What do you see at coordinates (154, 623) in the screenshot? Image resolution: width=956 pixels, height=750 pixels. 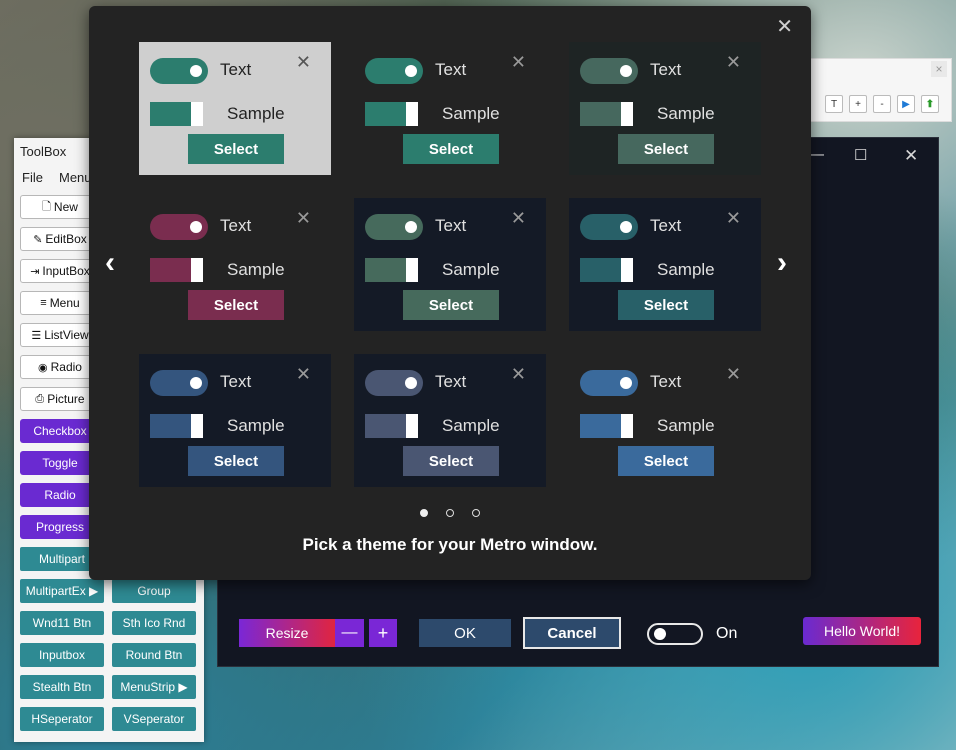 I see `toolbox-sth-ico-rnd-button: Sth Ico Rnd` at bounding box center [154, 623].